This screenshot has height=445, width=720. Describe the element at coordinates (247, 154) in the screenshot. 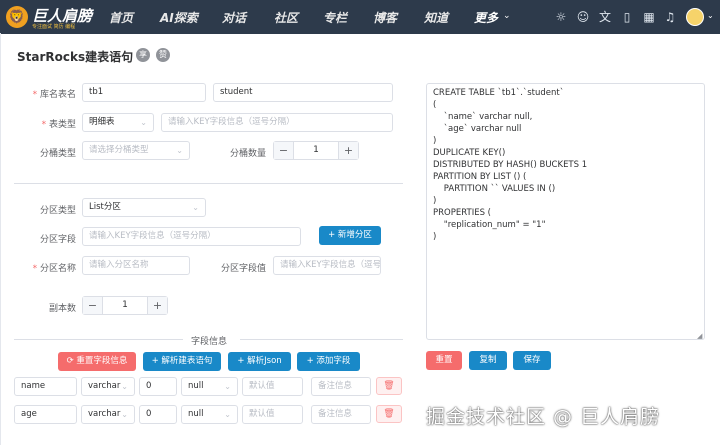

I see `bucket-count-label: 分桶数量` at that location.